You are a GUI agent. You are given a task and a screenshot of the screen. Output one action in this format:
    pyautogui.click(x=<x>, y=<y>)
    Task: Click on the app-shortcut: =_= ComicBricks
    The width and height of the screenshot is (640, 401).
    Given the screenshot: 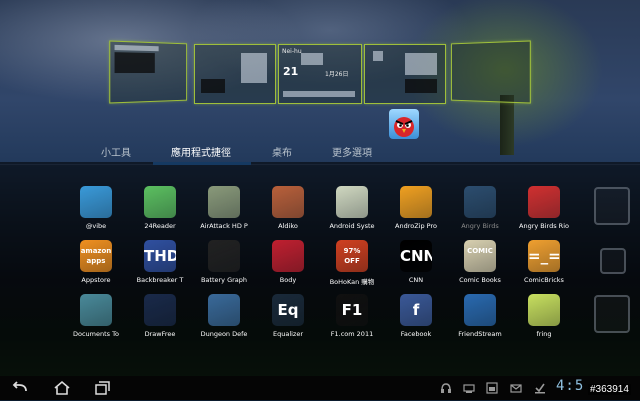 What is the action you would take?
    pyautogui.click(x=544, y=263)
    